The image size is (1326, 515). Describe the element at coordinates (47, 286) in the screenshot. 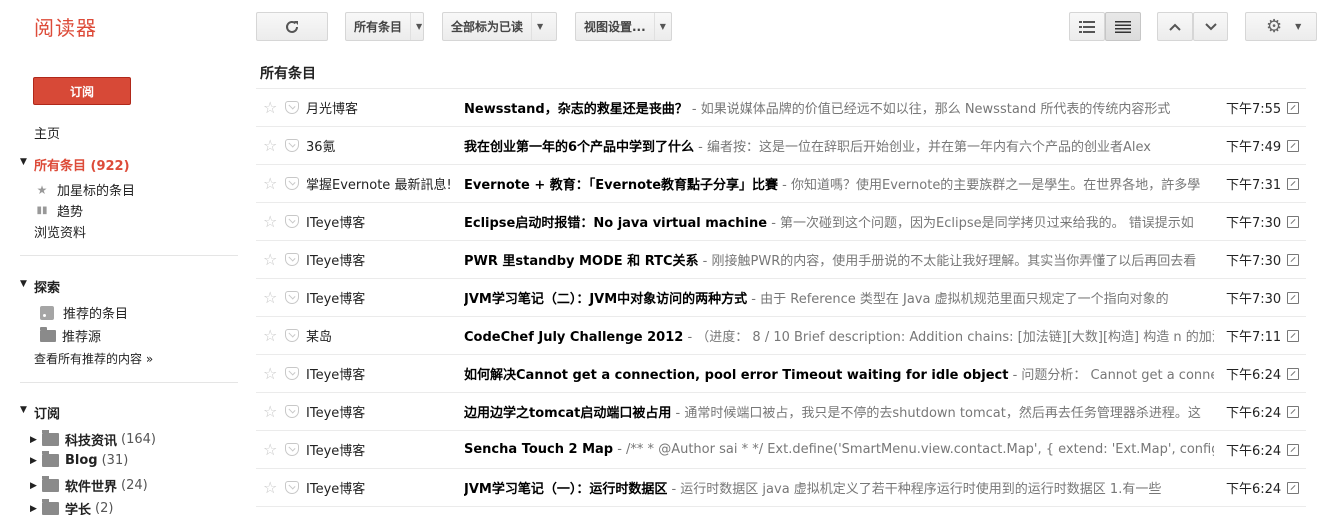

I see `explore-section-title: 探索` at that location.